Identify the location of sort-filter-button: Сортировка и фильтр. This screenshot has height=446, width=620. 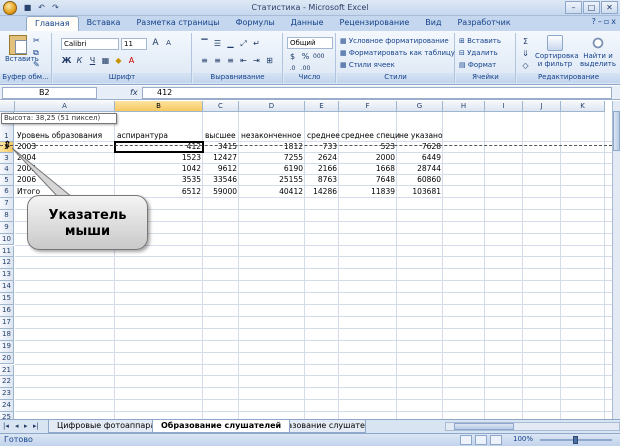
(557, 51).